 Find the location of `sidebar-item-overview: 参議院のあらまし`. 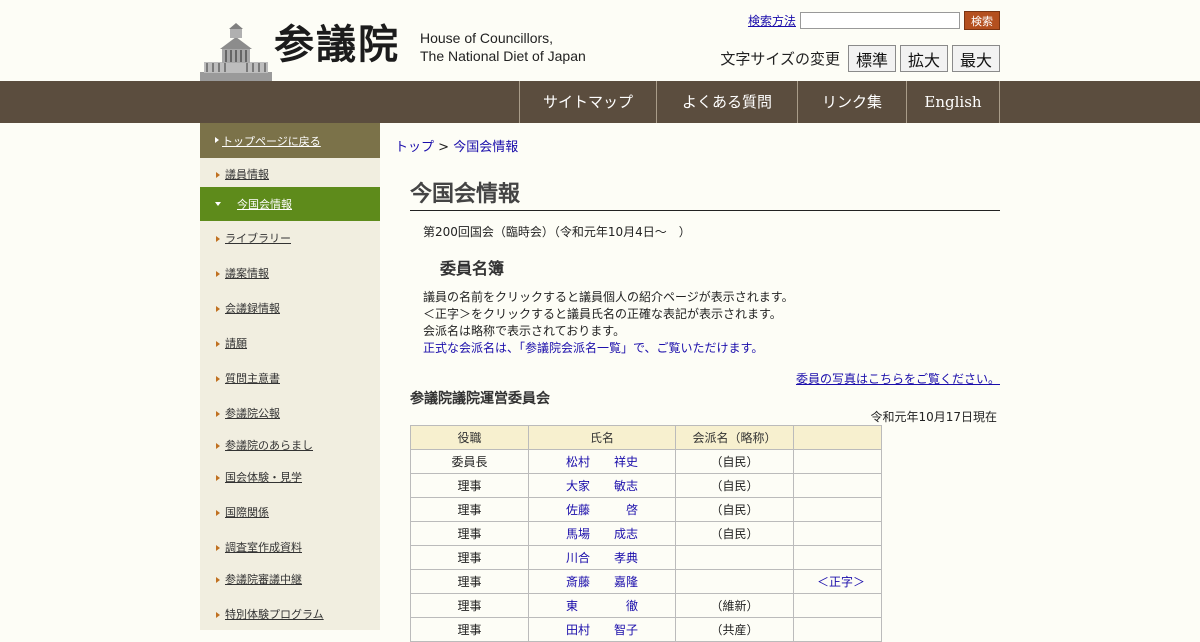

sidebar-item-overview: 参議院のあらまし is located at coordinates (290, 448).